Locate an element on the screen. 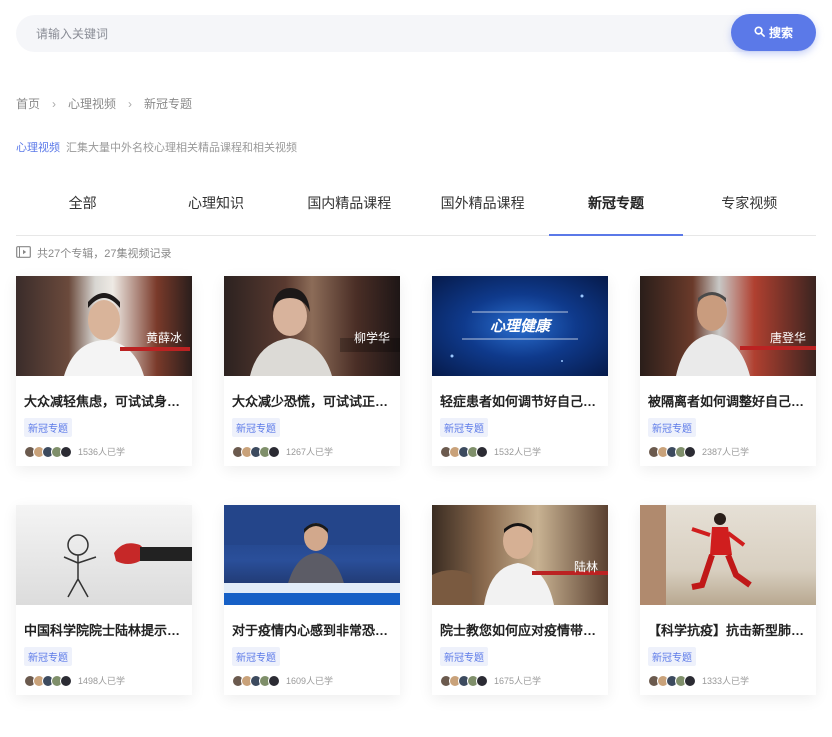  section-title: 心理视频 is located at coordinates (38, 148).